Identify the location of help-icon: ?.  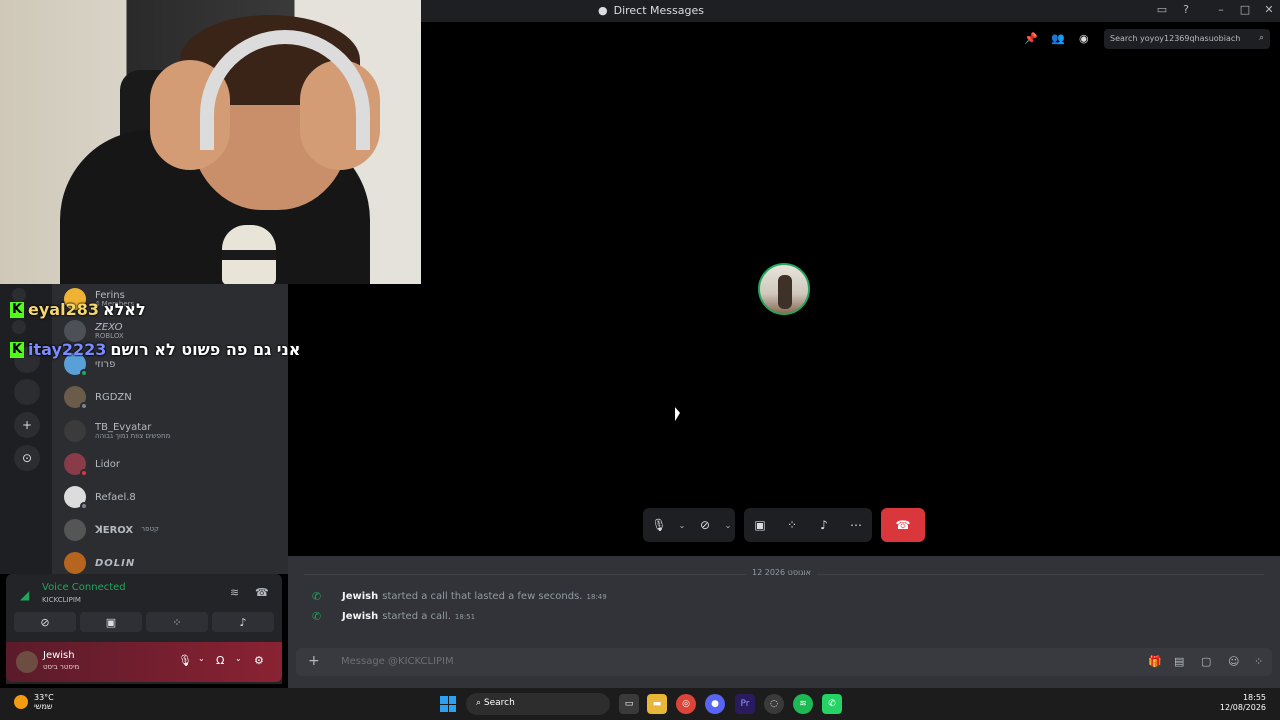
(1186, 9).